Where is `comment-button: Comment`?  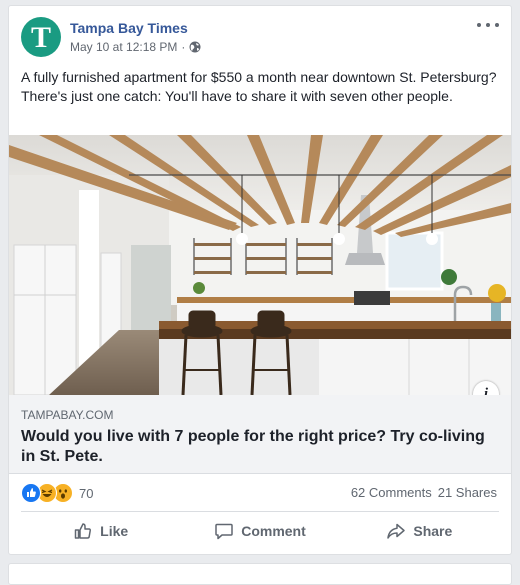 comment-button: Comment is located at coordinates (259, 531).